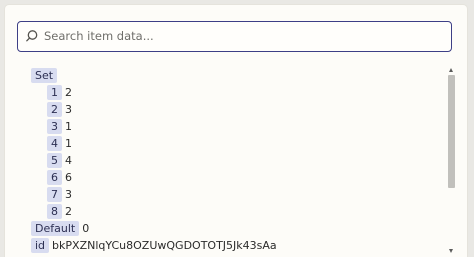  I want to click on tree-key: 4, so click(54, 143).